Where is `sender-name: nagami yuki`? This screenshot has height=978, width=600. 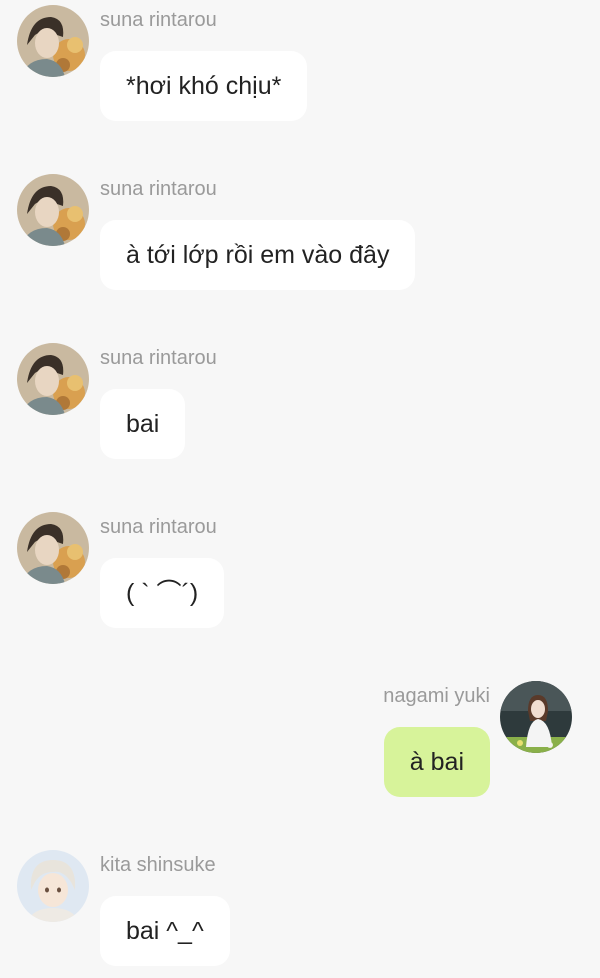
sender-name: nagami yuki is located at coordinates (436, 696).